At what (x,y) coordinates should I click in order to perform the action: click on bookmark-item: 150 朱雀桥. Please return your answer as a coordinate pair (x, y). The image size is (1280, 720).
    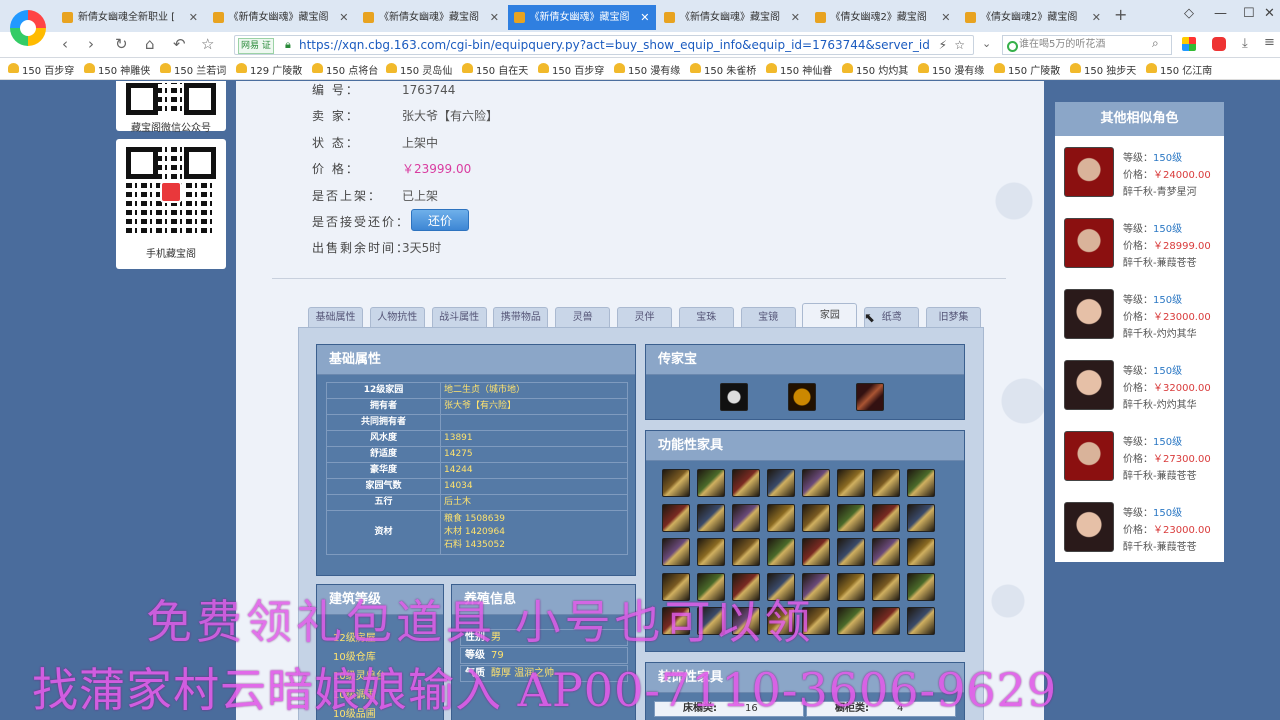
    Looking at the image, I should click on (723, 69).